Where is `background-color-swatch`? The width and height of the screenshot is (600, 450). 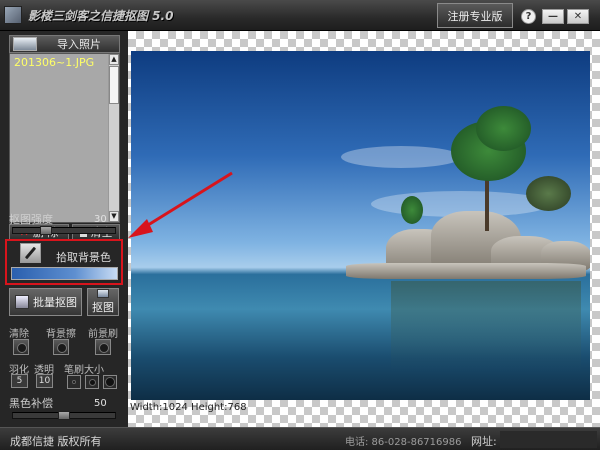 background-color-swatch is located at coordinates (64, 273).